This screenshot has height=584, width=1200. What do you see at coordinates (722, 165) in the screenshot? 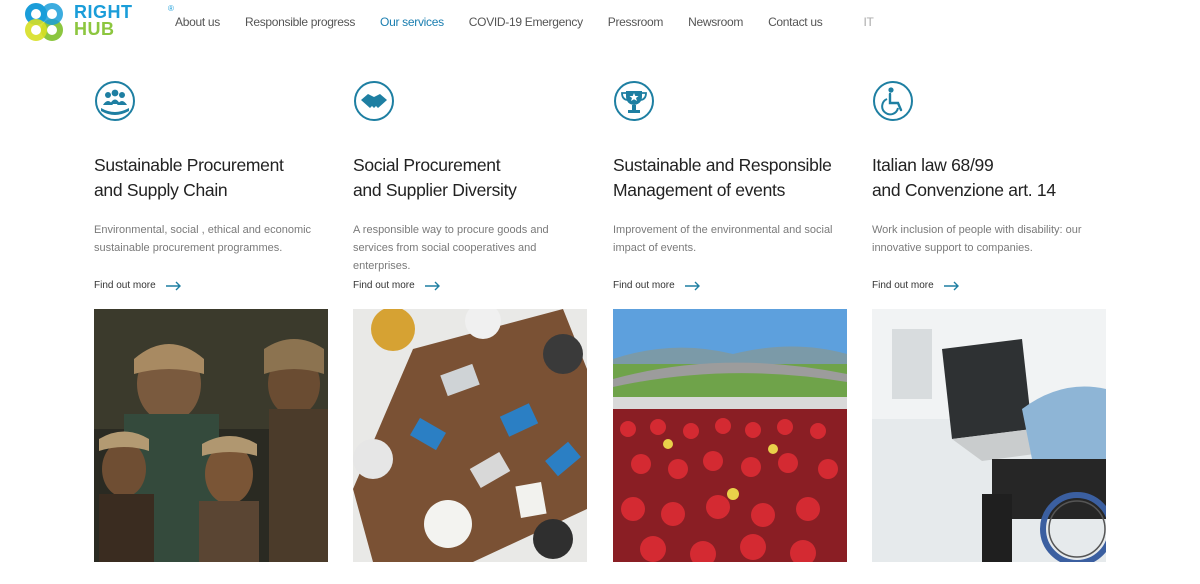
I see `card-title-line1: Sustainable and Responsible` at bounding box center [722, 165].